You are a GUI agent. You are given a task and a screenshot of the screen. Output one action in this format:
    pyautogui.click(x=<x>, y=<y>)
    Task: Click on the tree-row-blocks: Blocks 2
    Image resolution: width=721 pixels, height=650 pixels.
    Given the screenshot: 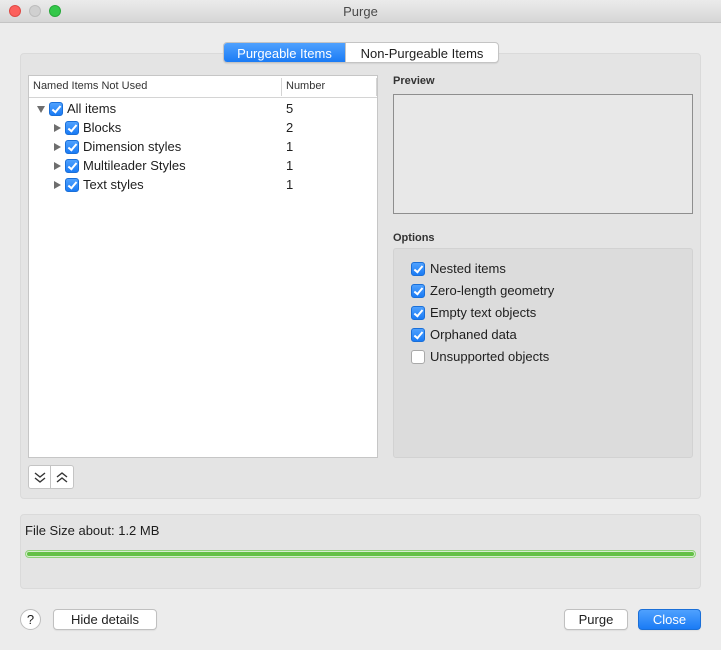 What is the action you would take?
    pyautogui.click(x=203, y=128)
    